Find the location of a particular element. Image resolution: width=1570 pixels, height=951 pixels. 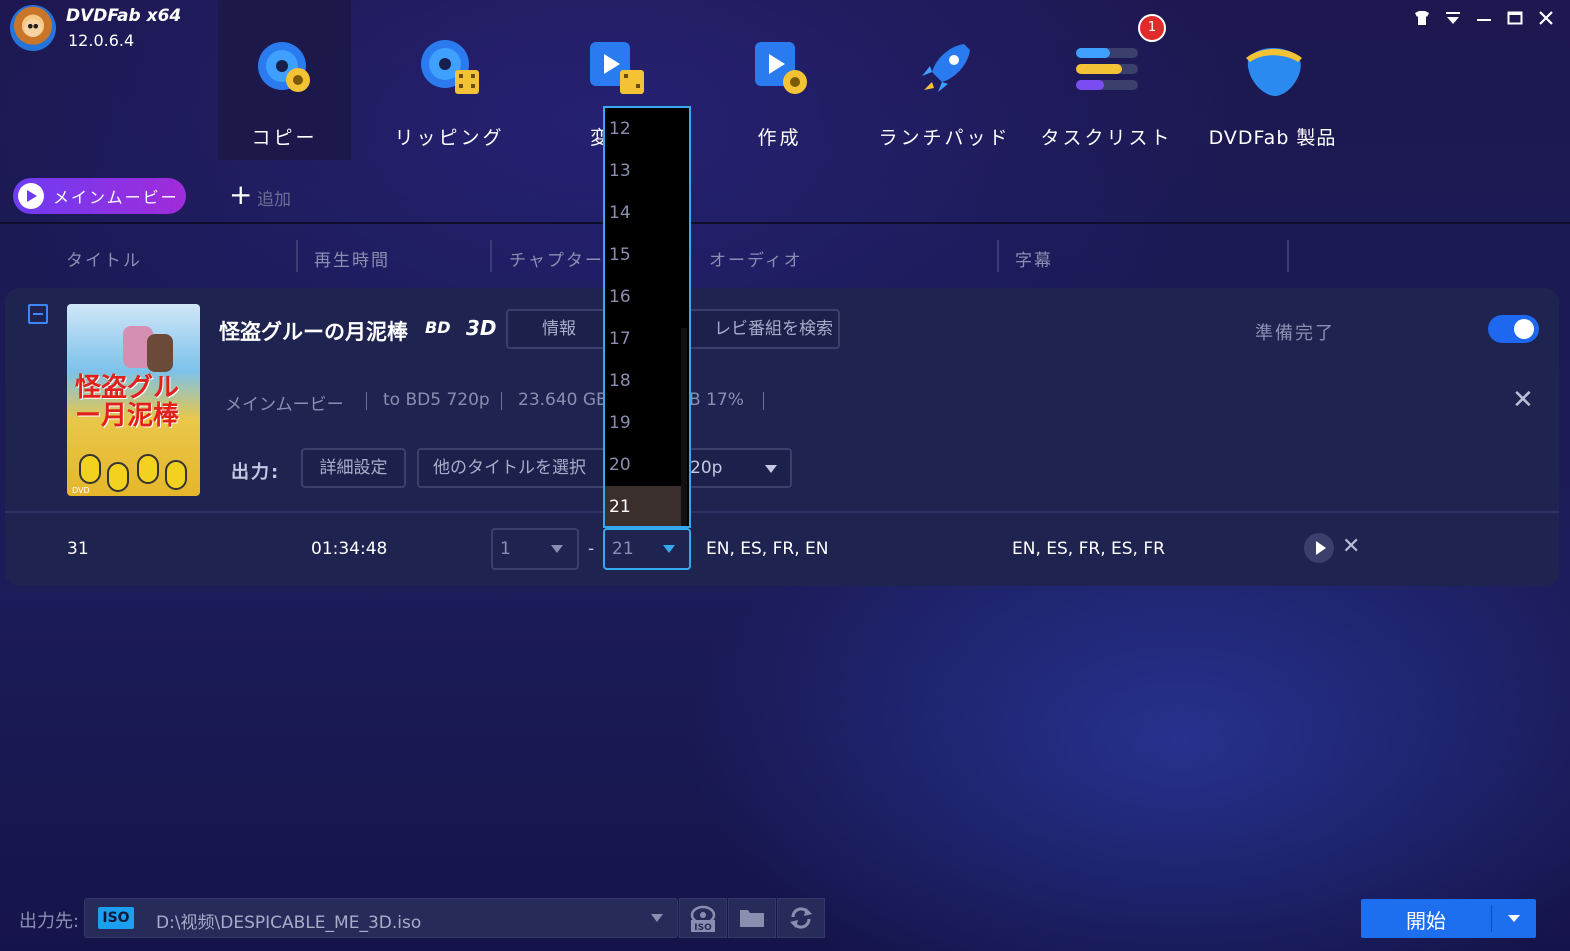

dropdown-option: 18 is located at coordinates (643, 381).